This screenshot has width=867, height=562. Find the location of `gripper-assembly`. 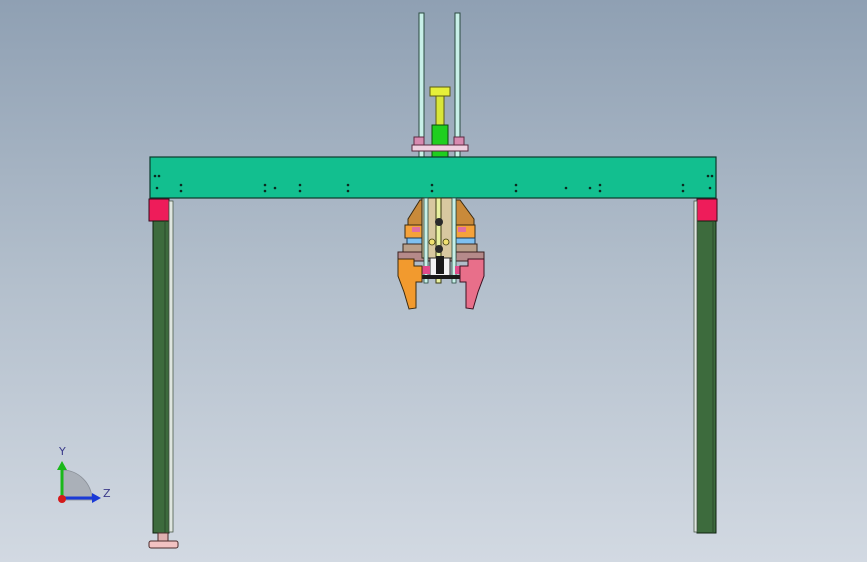

gripper-assembly is located at coordinates (441, 253).